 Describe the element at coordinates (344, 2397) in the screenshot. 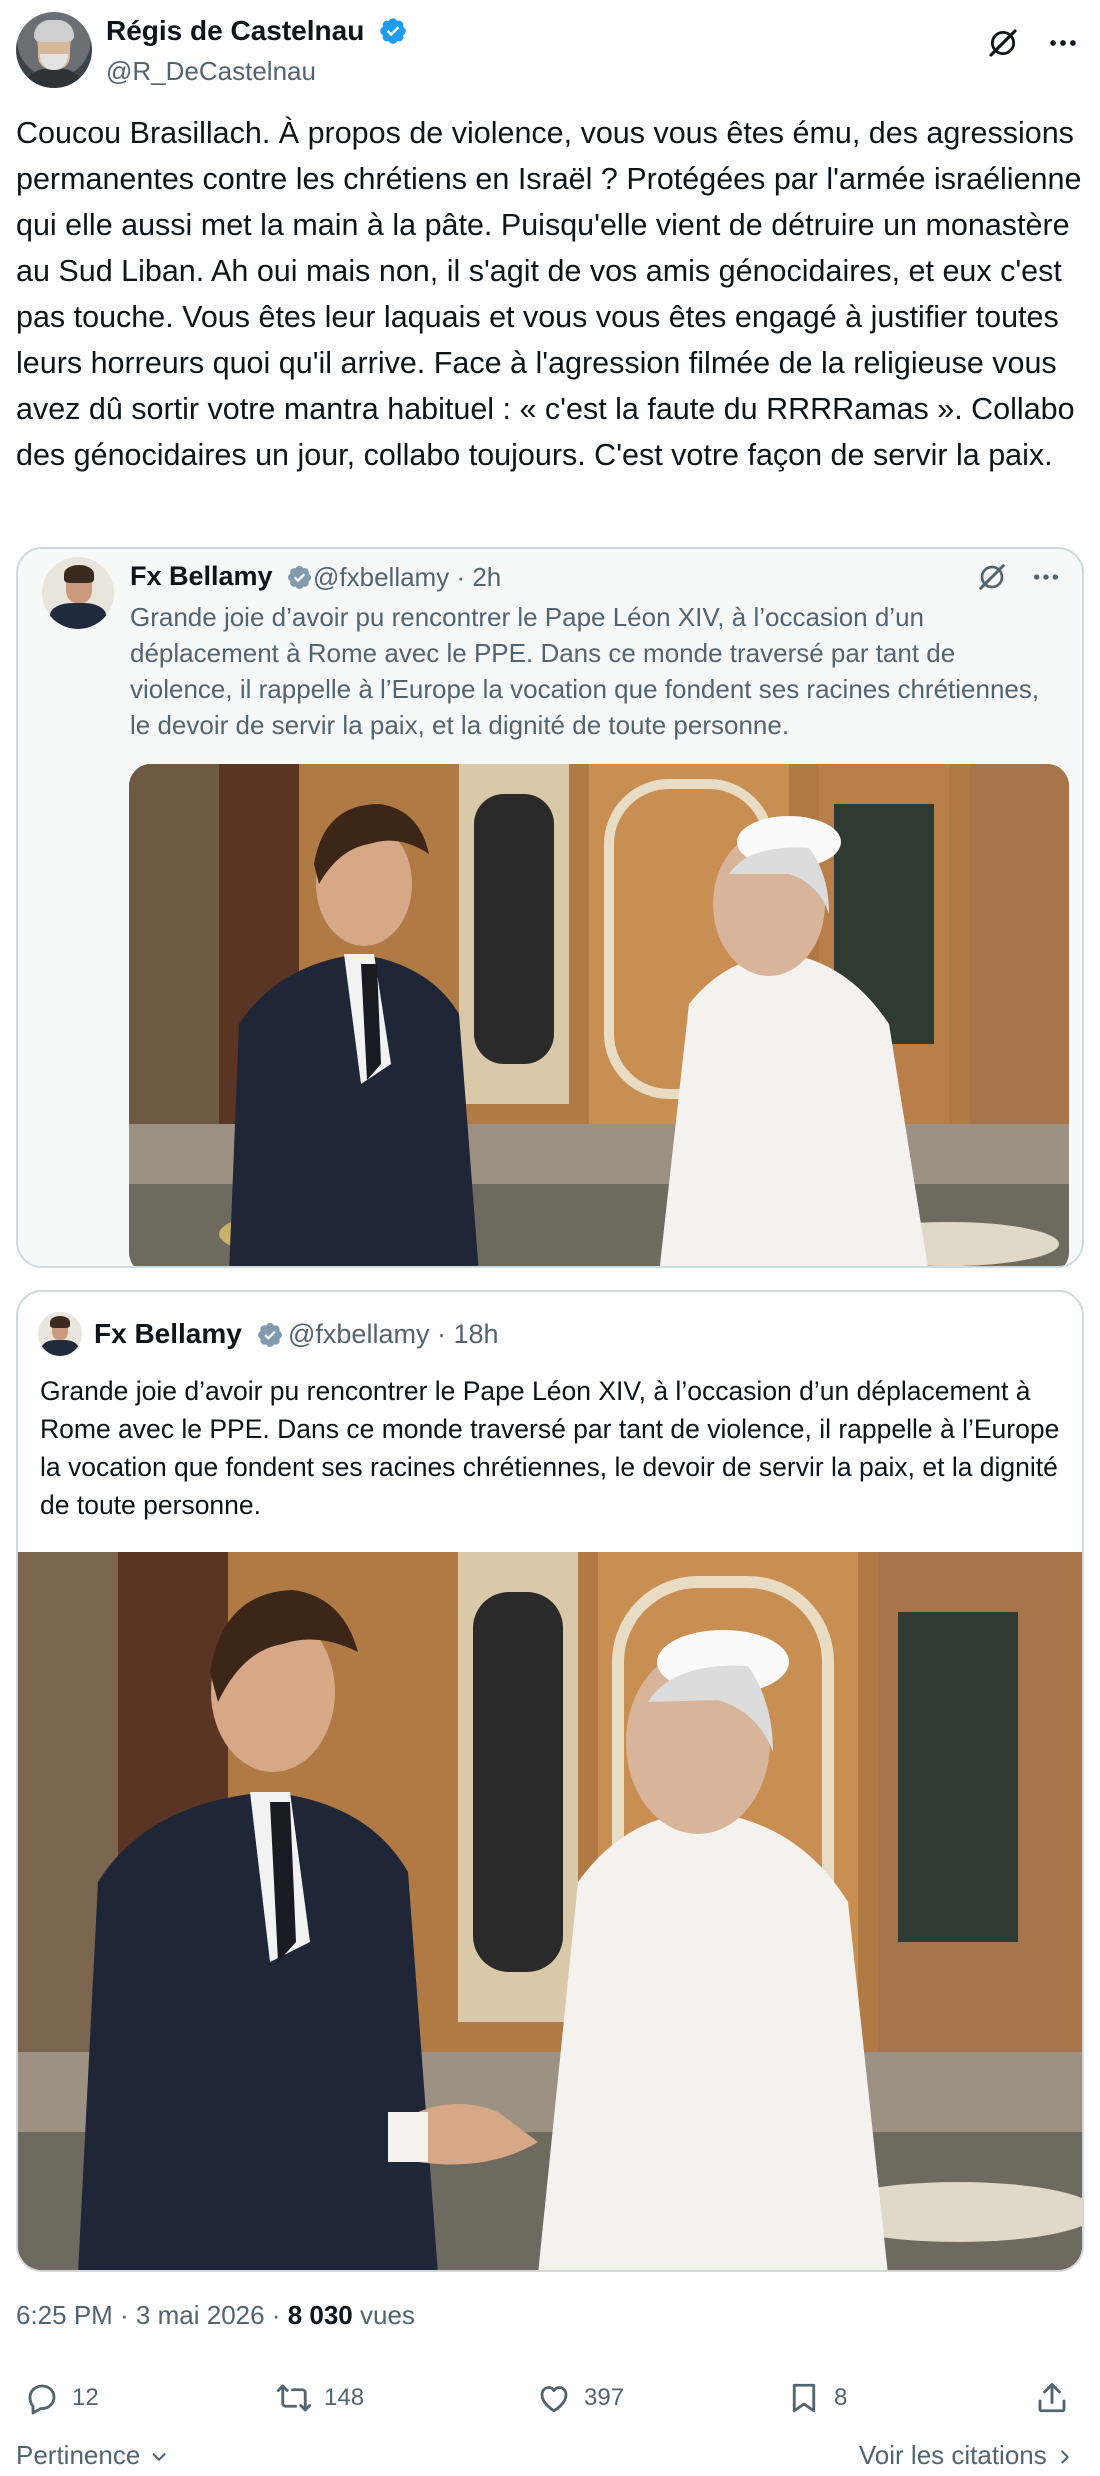

I see `repost-count: 148` at that location.